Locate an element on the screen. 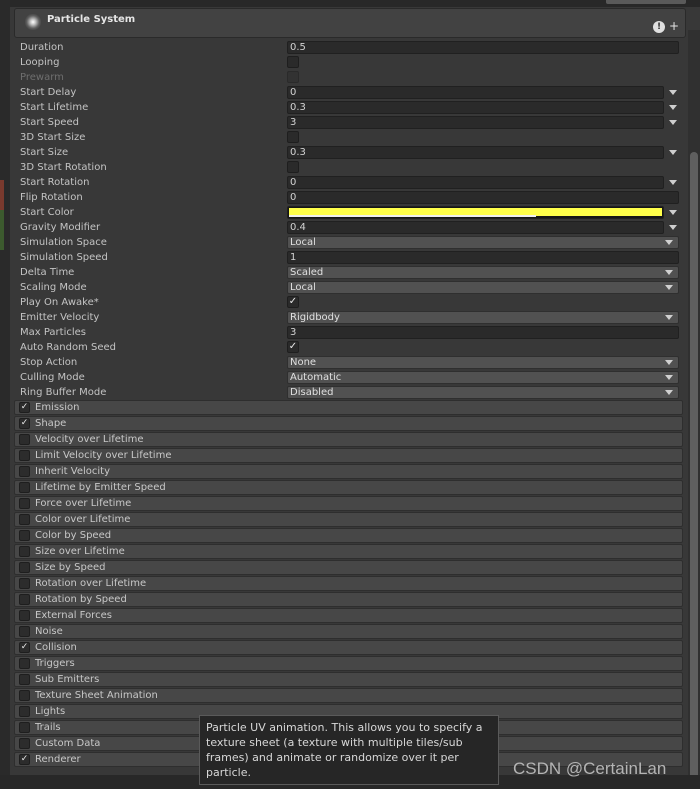  emitter-velocity-dropdown: Rigidbody is located at coordinates (483, 317).